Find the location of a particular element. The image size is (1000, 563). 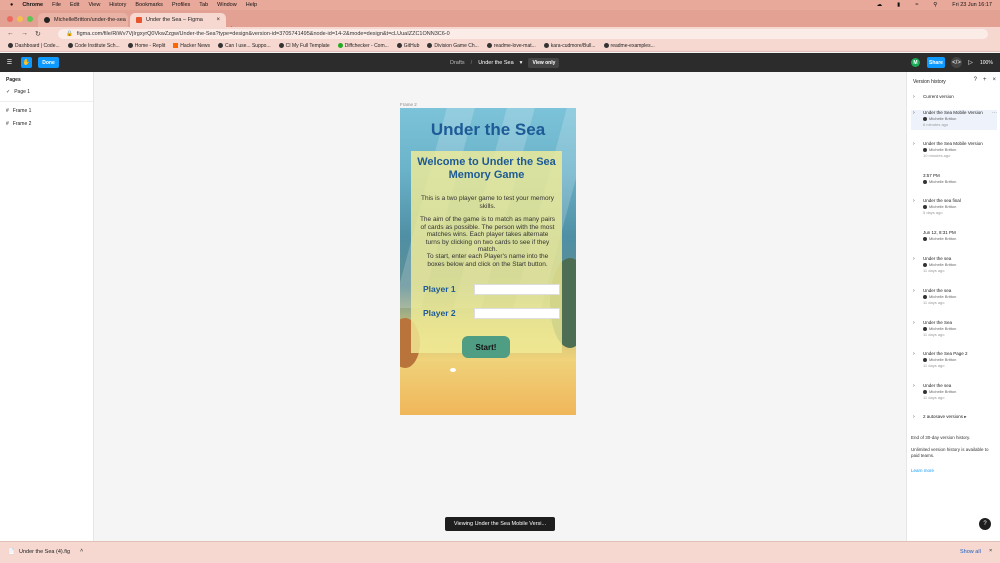

autosave-versions: › 2 autosave versions ▸ is located at coordinates (954, 418).